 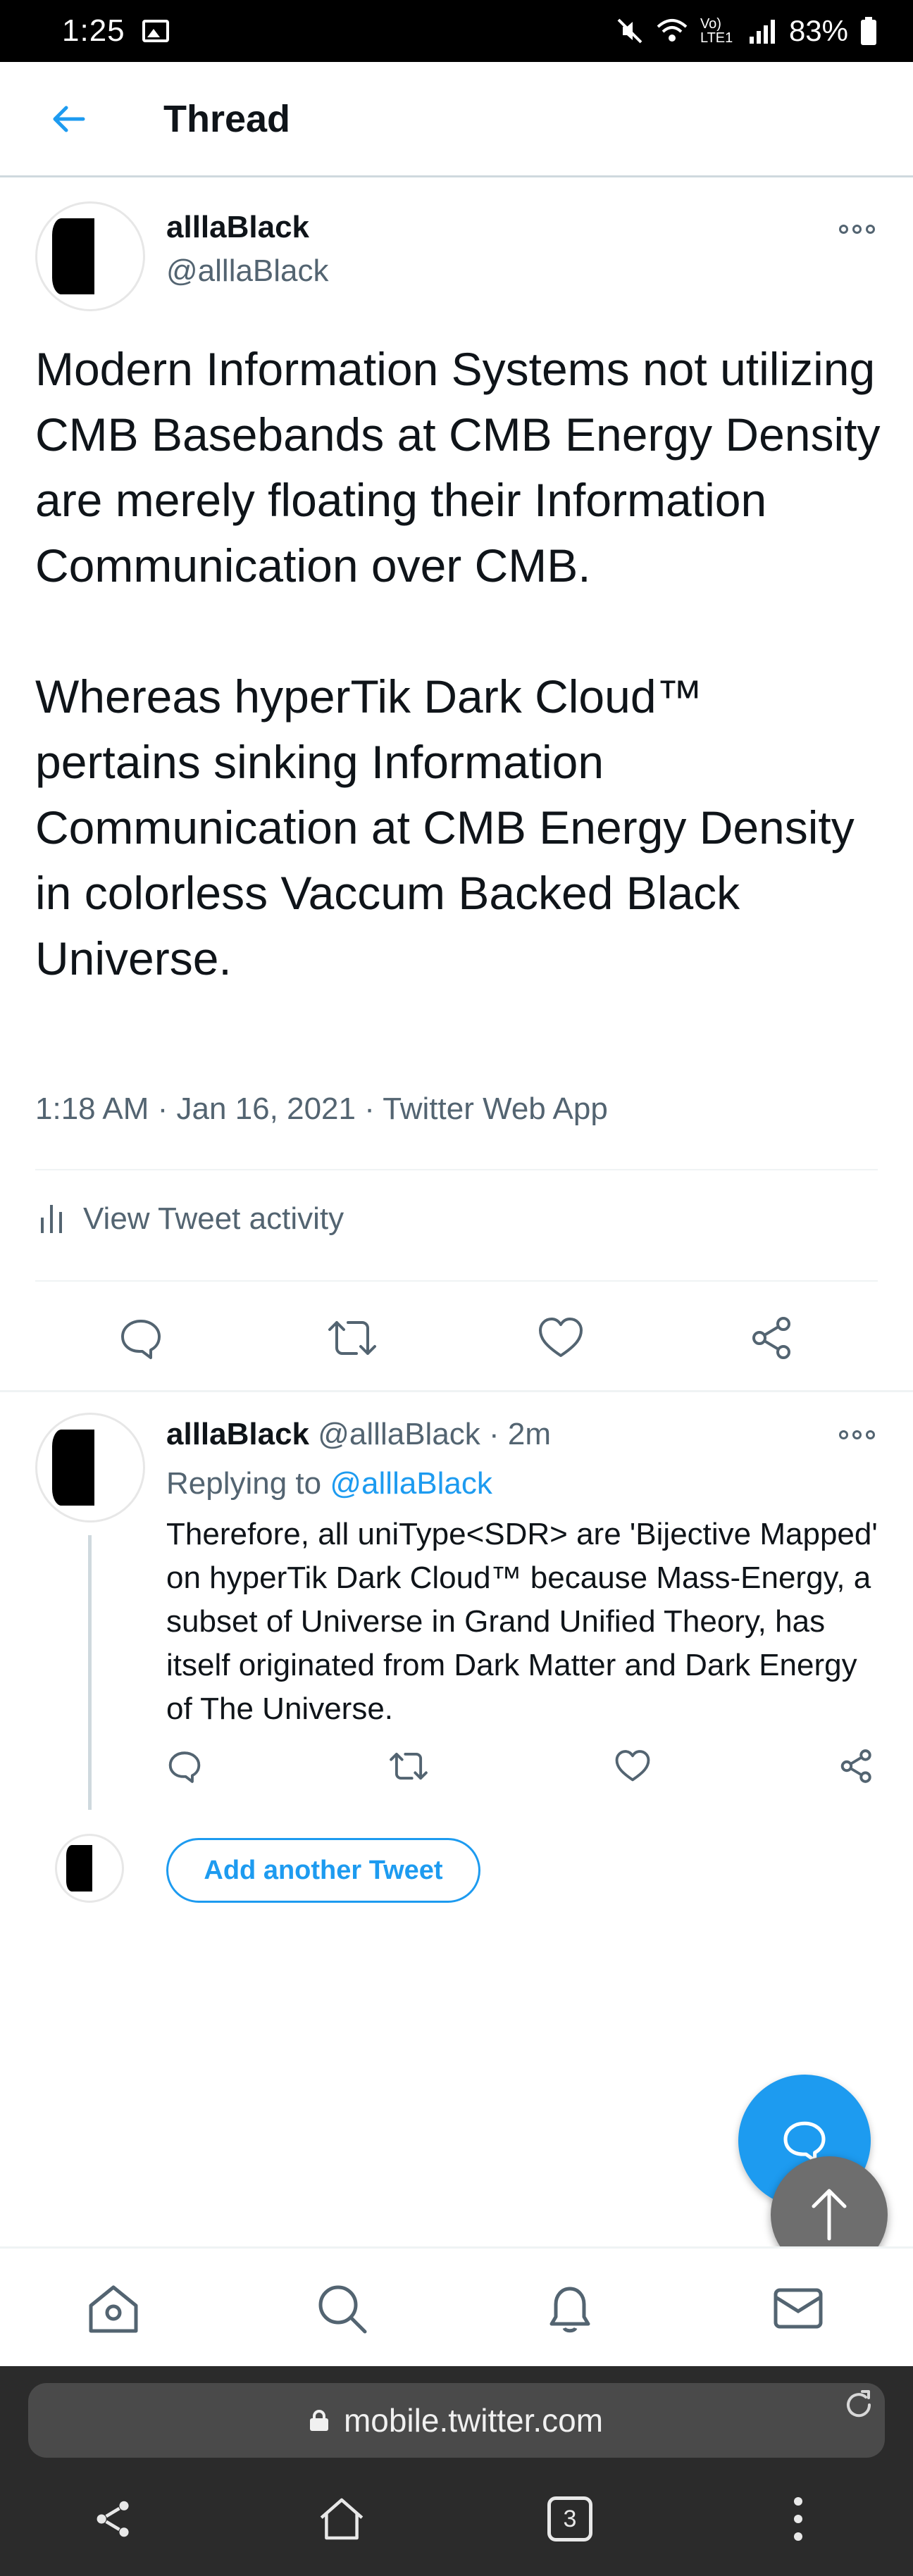 What do you see at coordinates (238, 227) in the screenshot?
I see `author-name: alllaBlack` at bounding box center [238, 227].